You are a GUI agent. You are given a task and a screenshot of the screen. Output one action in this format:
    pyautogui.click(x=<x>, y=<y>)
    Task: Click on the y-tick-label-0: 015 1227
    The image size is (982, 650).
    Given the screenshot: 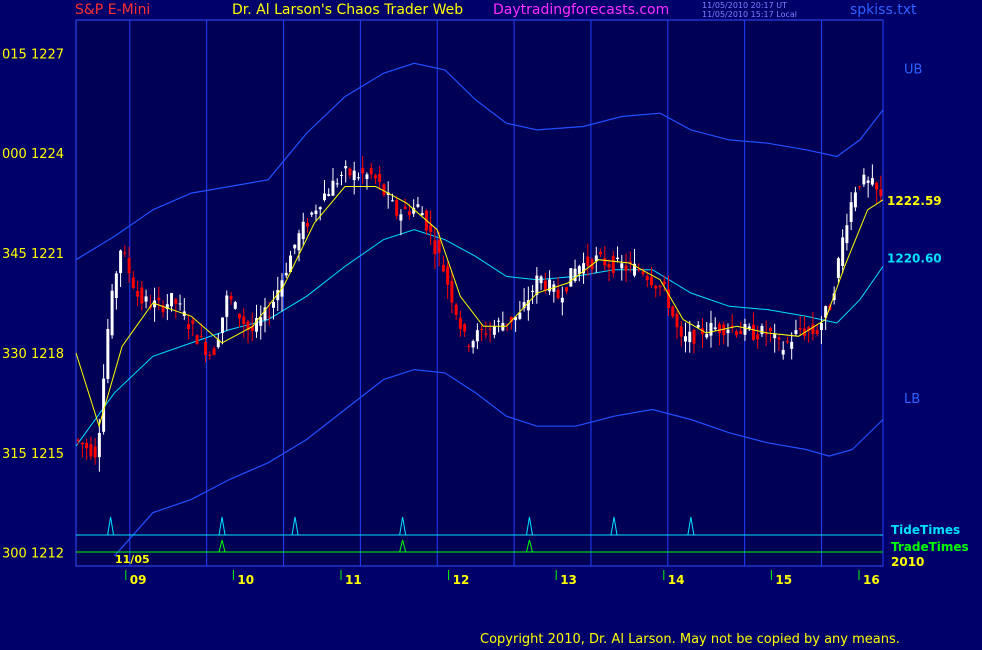 What is the action you would take?
    pyautogui.click(x=33, y=54)
    